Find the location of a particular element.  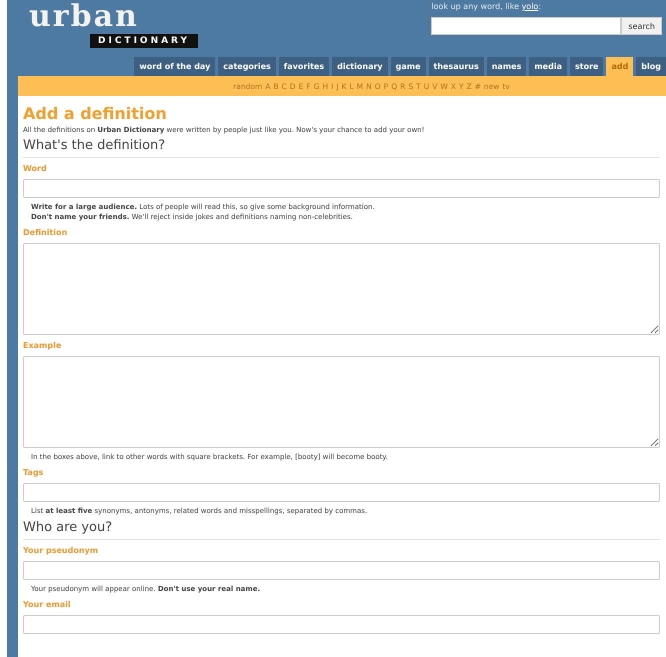

nav-tab: categories is located at coordinates (247, 66).